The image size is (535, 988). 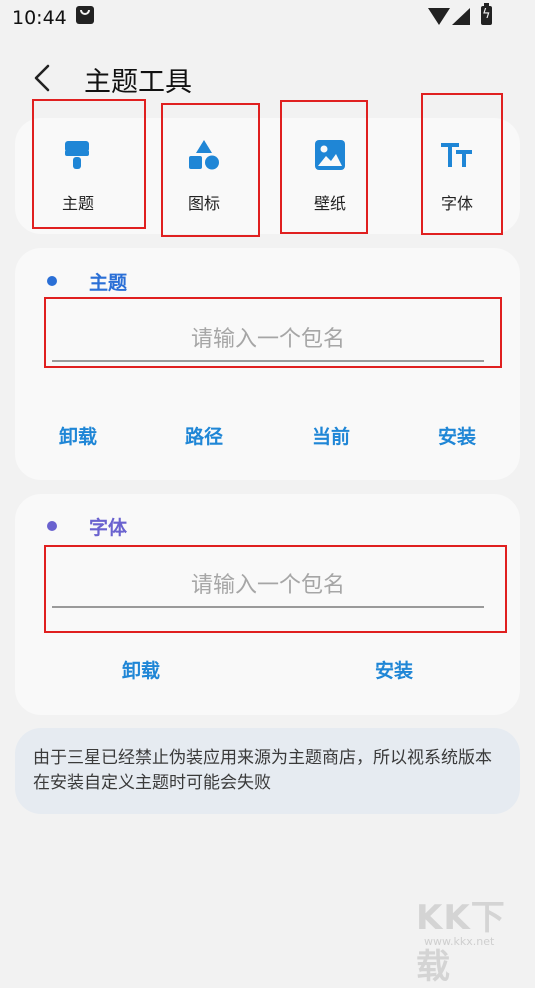 I want to click on theme-section-title: 主题, so click(x=108, y=283).